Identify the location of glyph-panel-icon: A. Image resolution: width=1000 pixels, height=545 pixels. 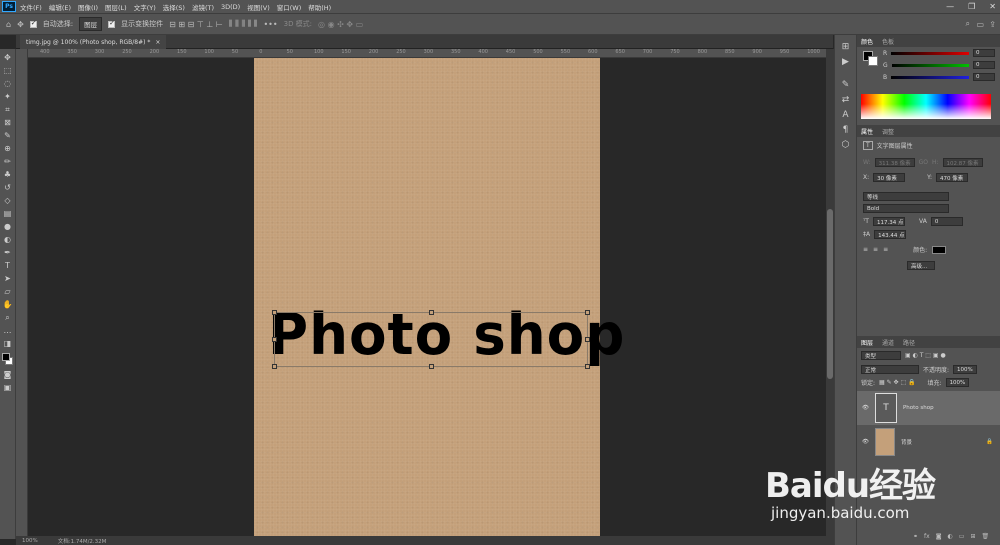
(845, 115).